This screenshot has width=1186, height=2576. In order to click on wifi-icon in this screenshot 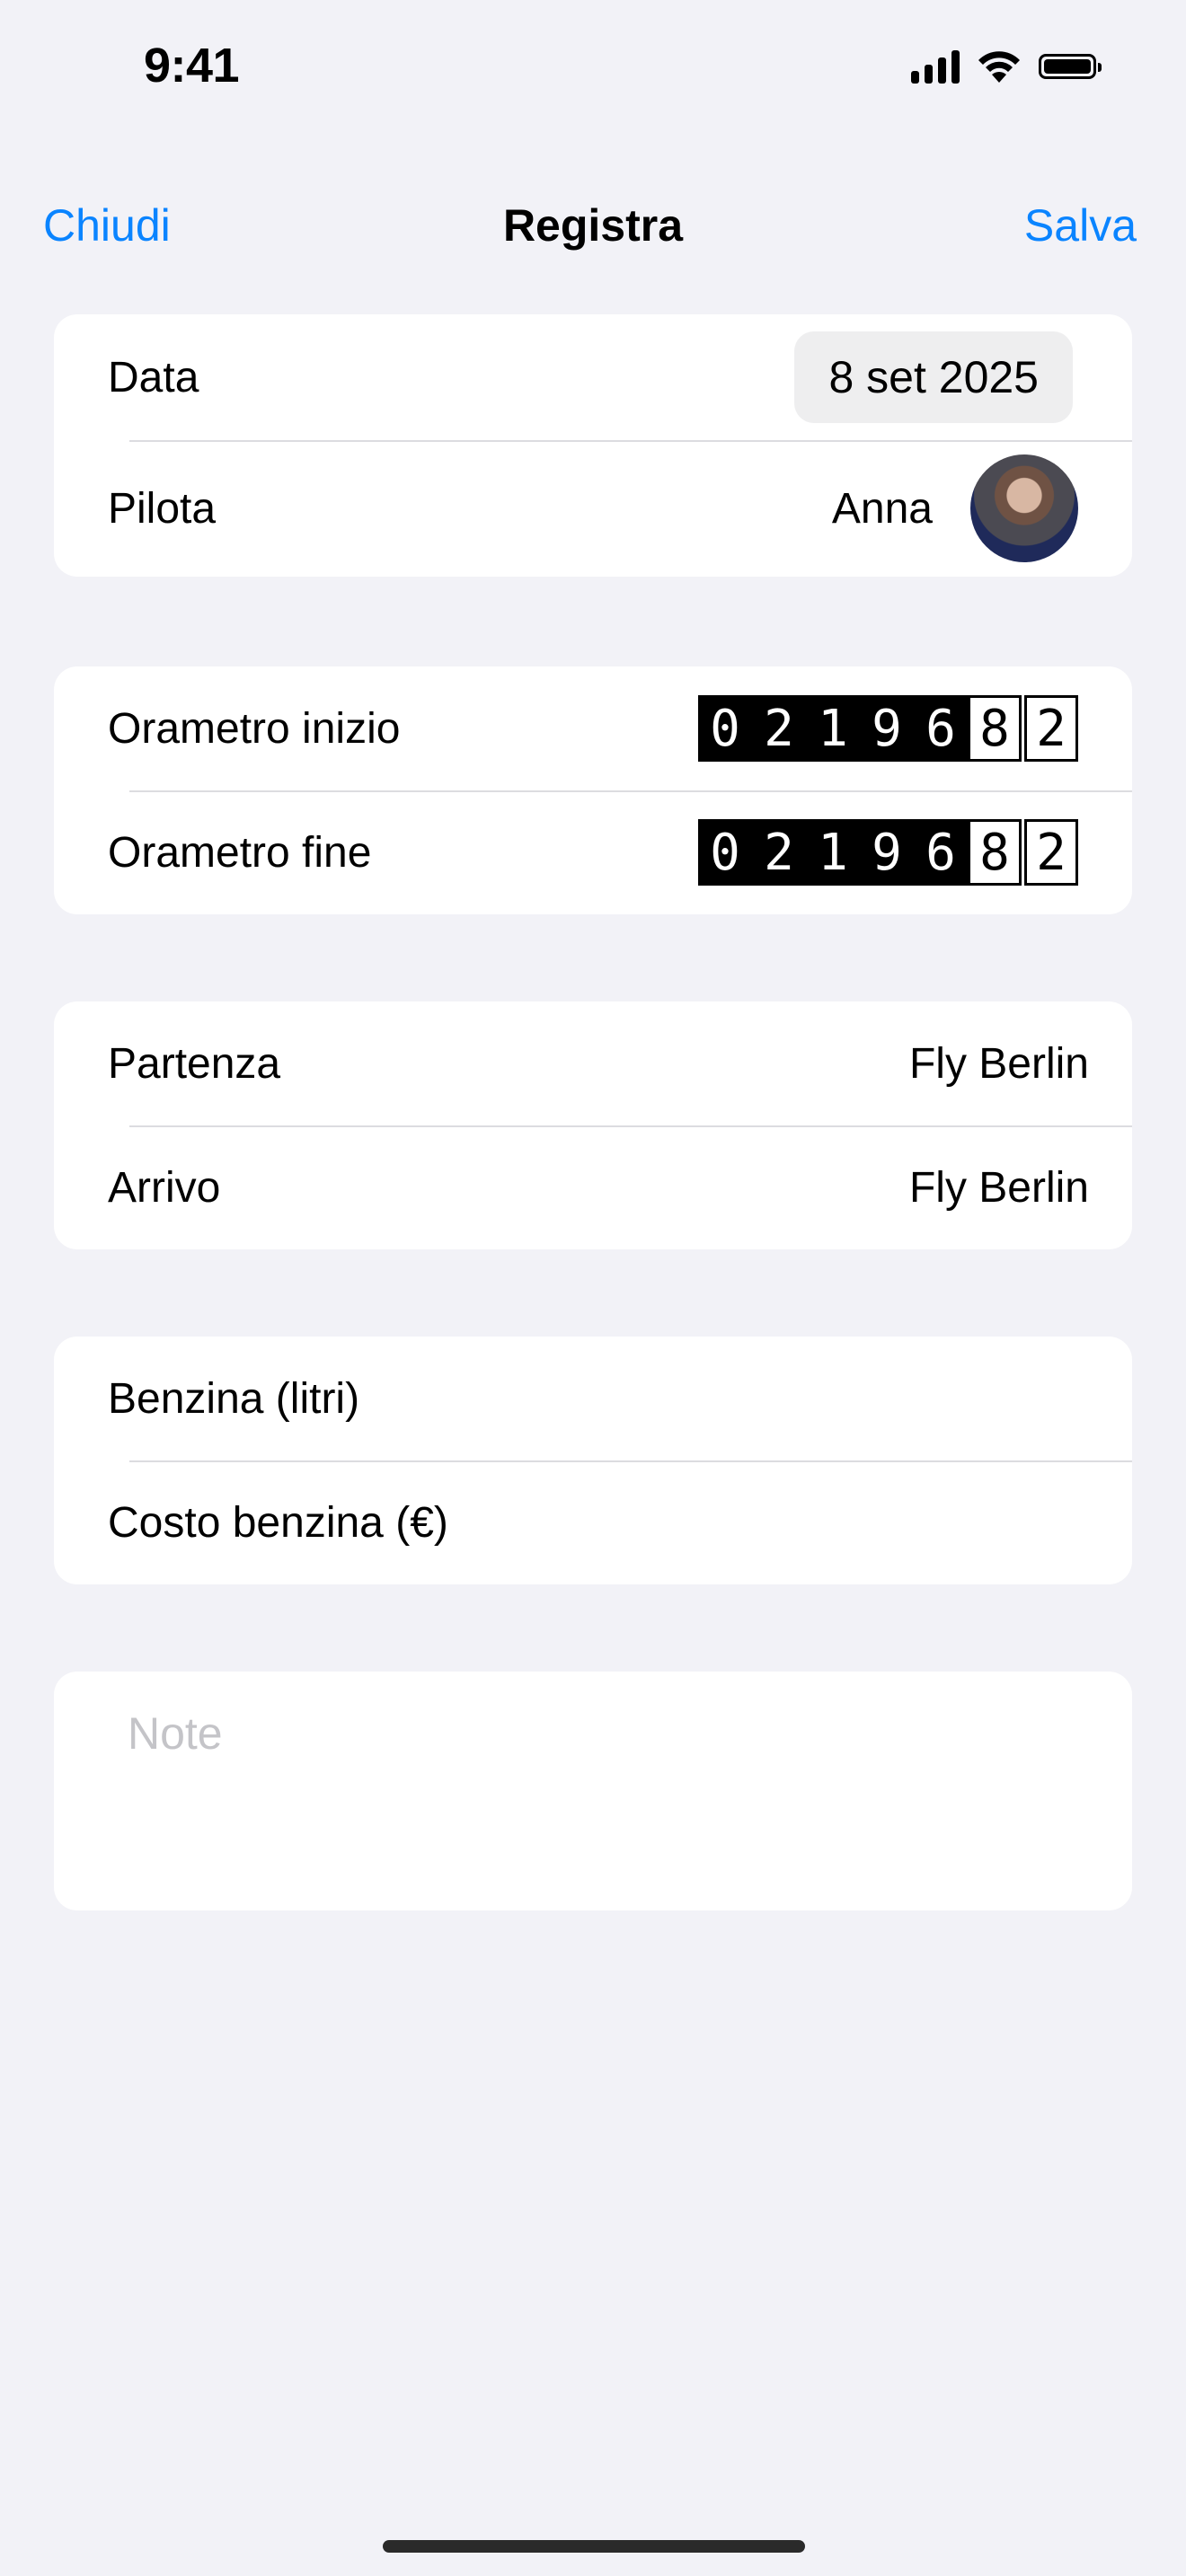, I will do `click(999, 67)`.